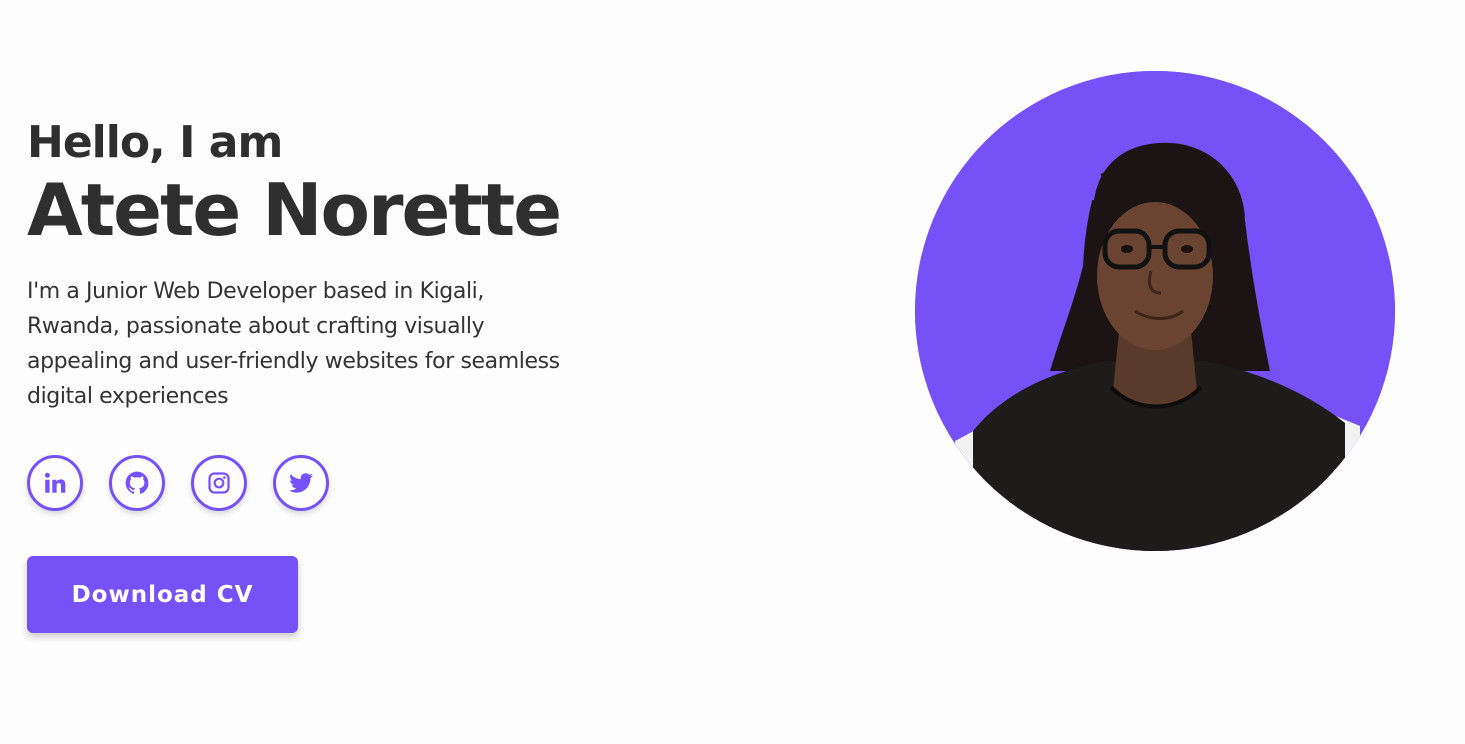 Image resolution: width=1465 pixels, height=744 pixels. I want to click on instagram-link, so click(219, 483).